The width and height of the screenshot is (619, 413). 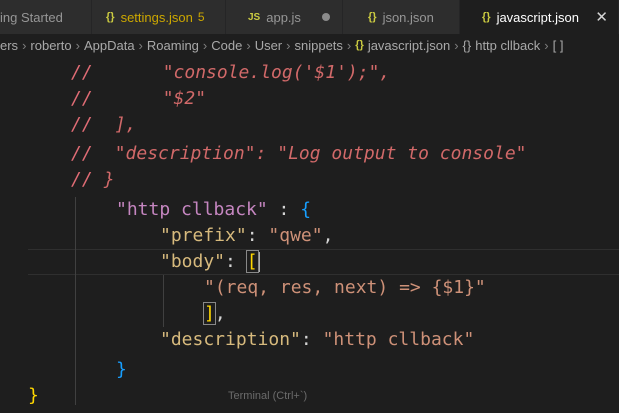 What do you see at coordinates (345, 287) in the screenshot?
I see `code-line: "(req, res, next) => {$1}"` at bounding box center [345, 287].